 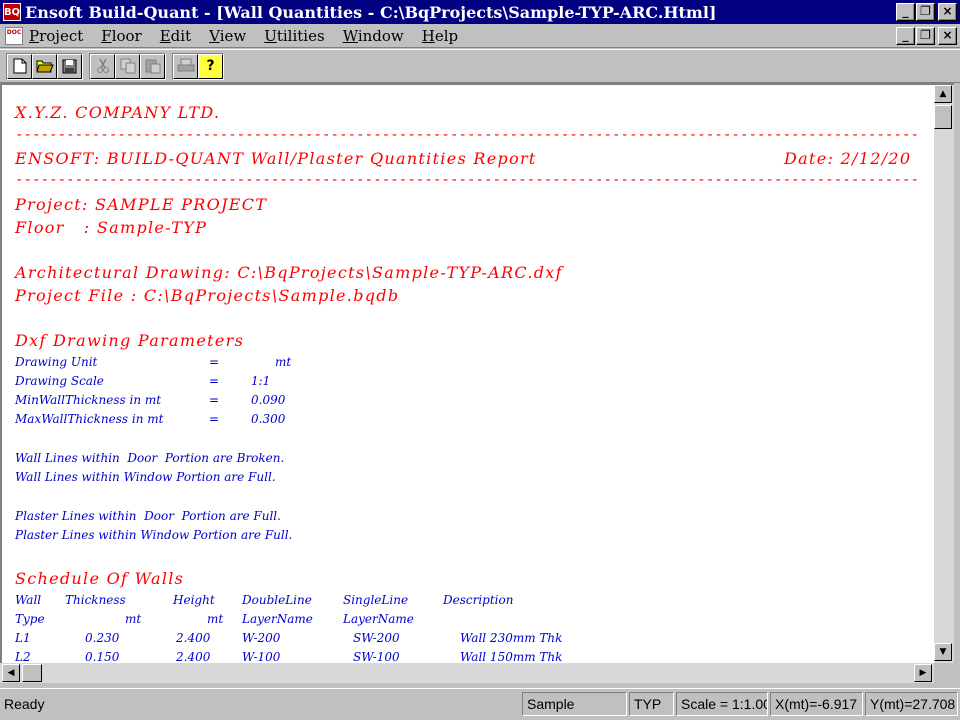 I want to click on document-window-controls: _ ❐ ×, so click(x=926, y=36).